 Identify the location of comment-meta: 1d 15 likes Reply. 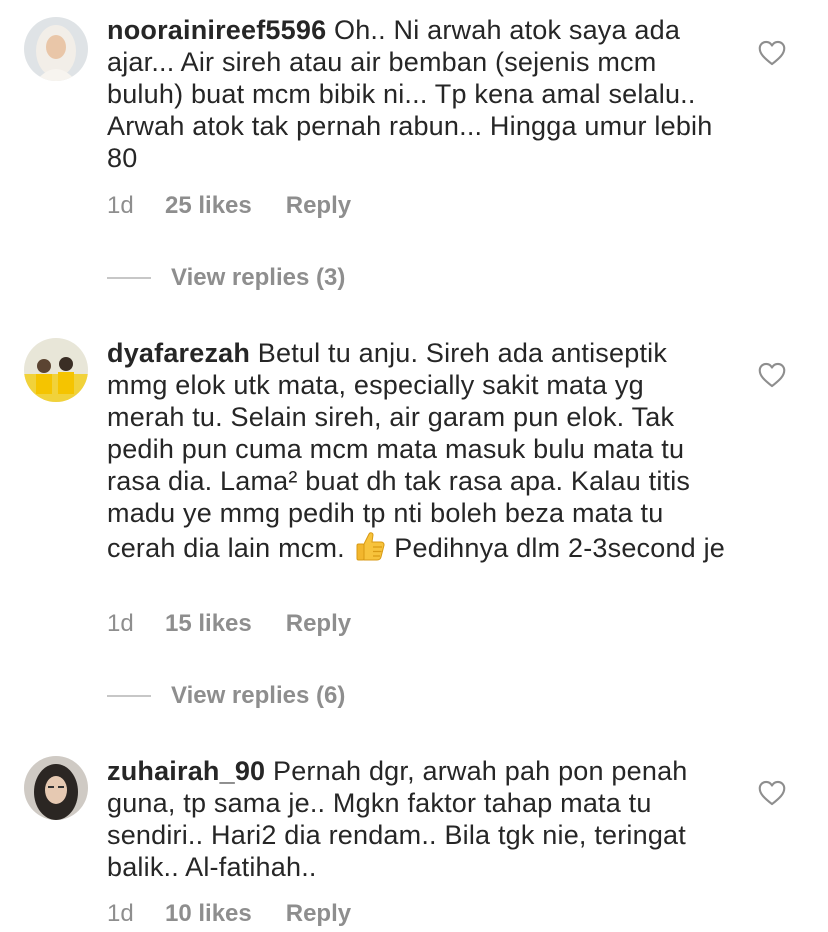
(229, 624).